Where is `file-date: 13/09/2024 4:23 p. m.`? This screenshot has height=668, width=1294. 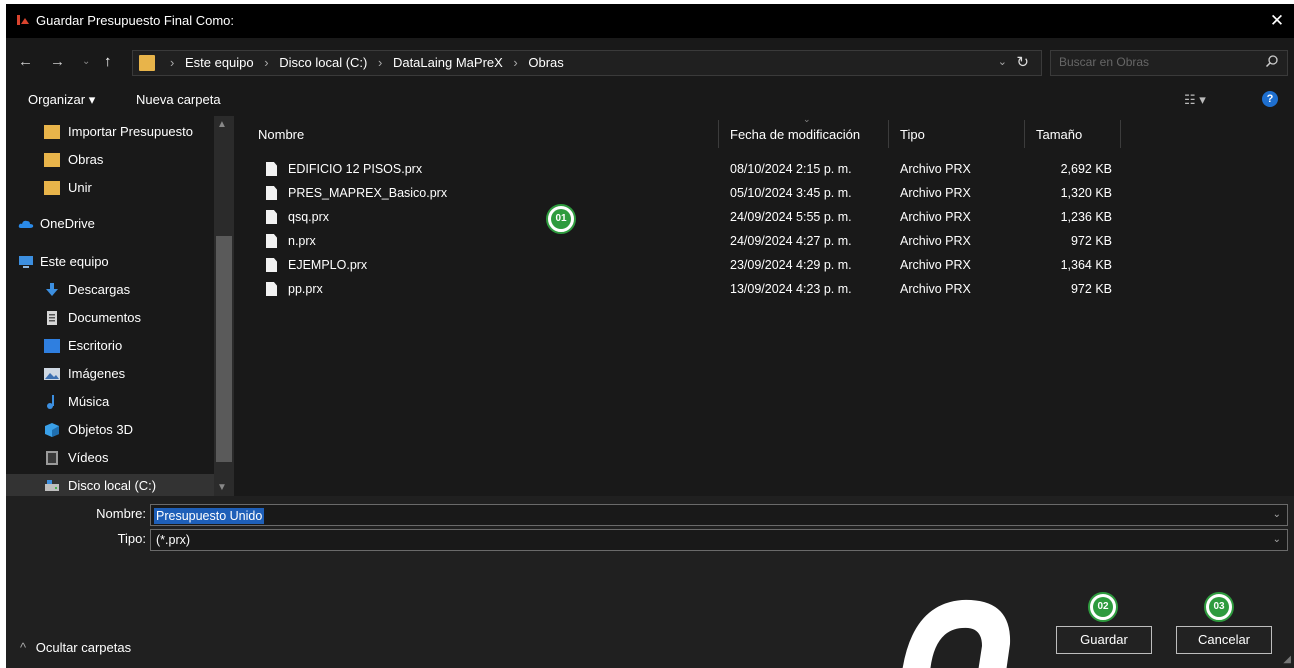 file-date: 13/09/2024 4:23 p. m. is located at coordinates (791, 289).